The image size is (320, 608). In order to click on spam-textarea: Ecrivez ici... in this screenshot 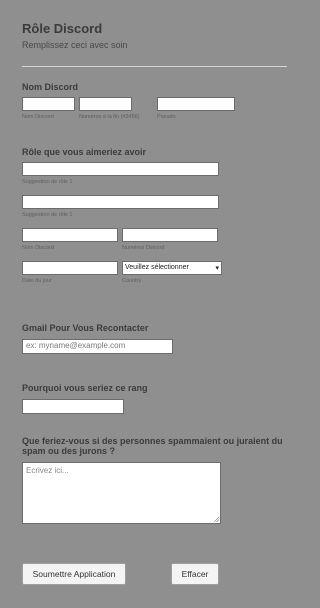, I will do `click(121, 493)`.